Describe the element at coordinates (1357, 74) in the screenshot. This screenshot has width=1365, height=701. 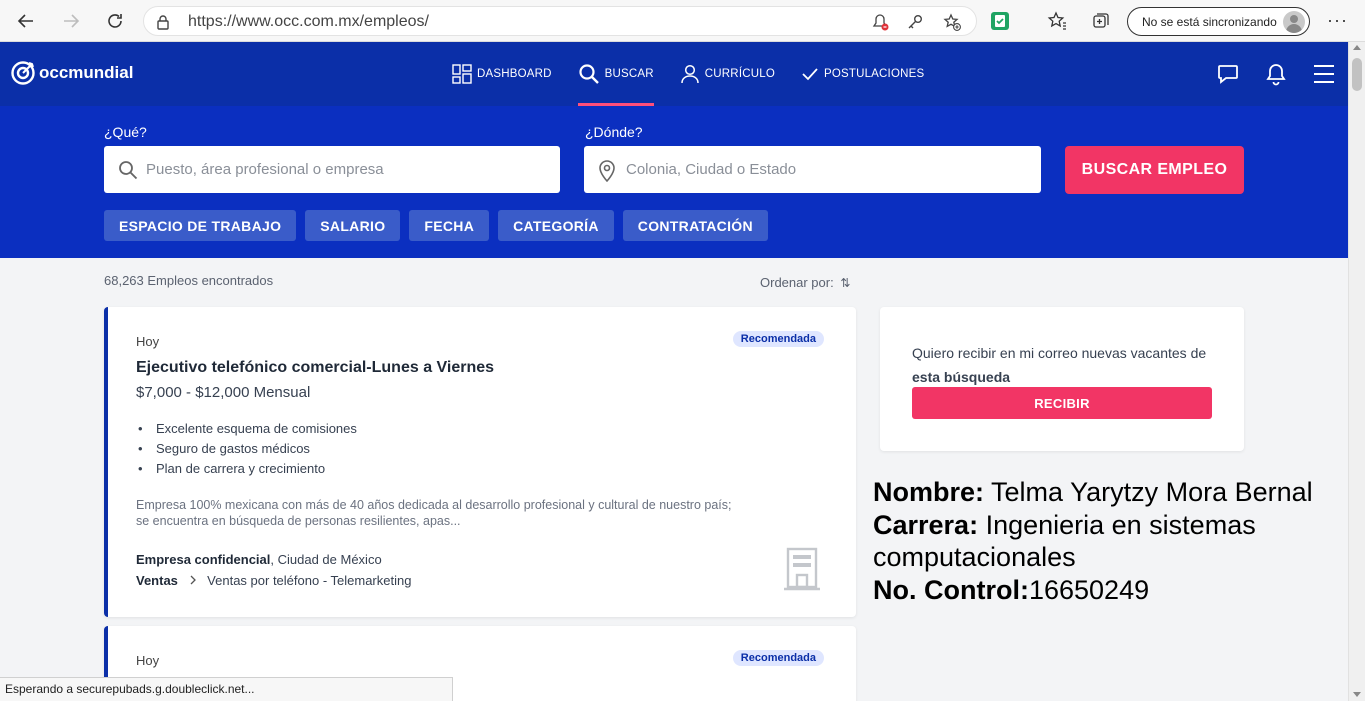
I see `scroll-thumb` at that location.